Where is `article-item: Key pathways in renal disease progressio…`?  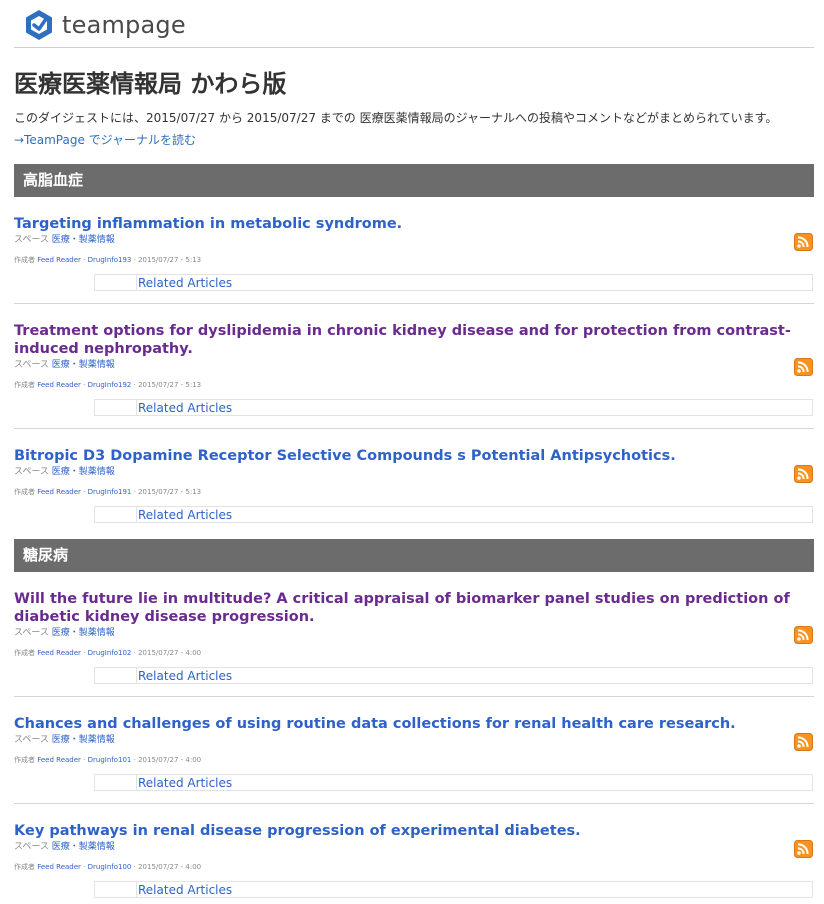
article-item: Key pathways in renal disease progressio… is located at coordinates (414, 860).